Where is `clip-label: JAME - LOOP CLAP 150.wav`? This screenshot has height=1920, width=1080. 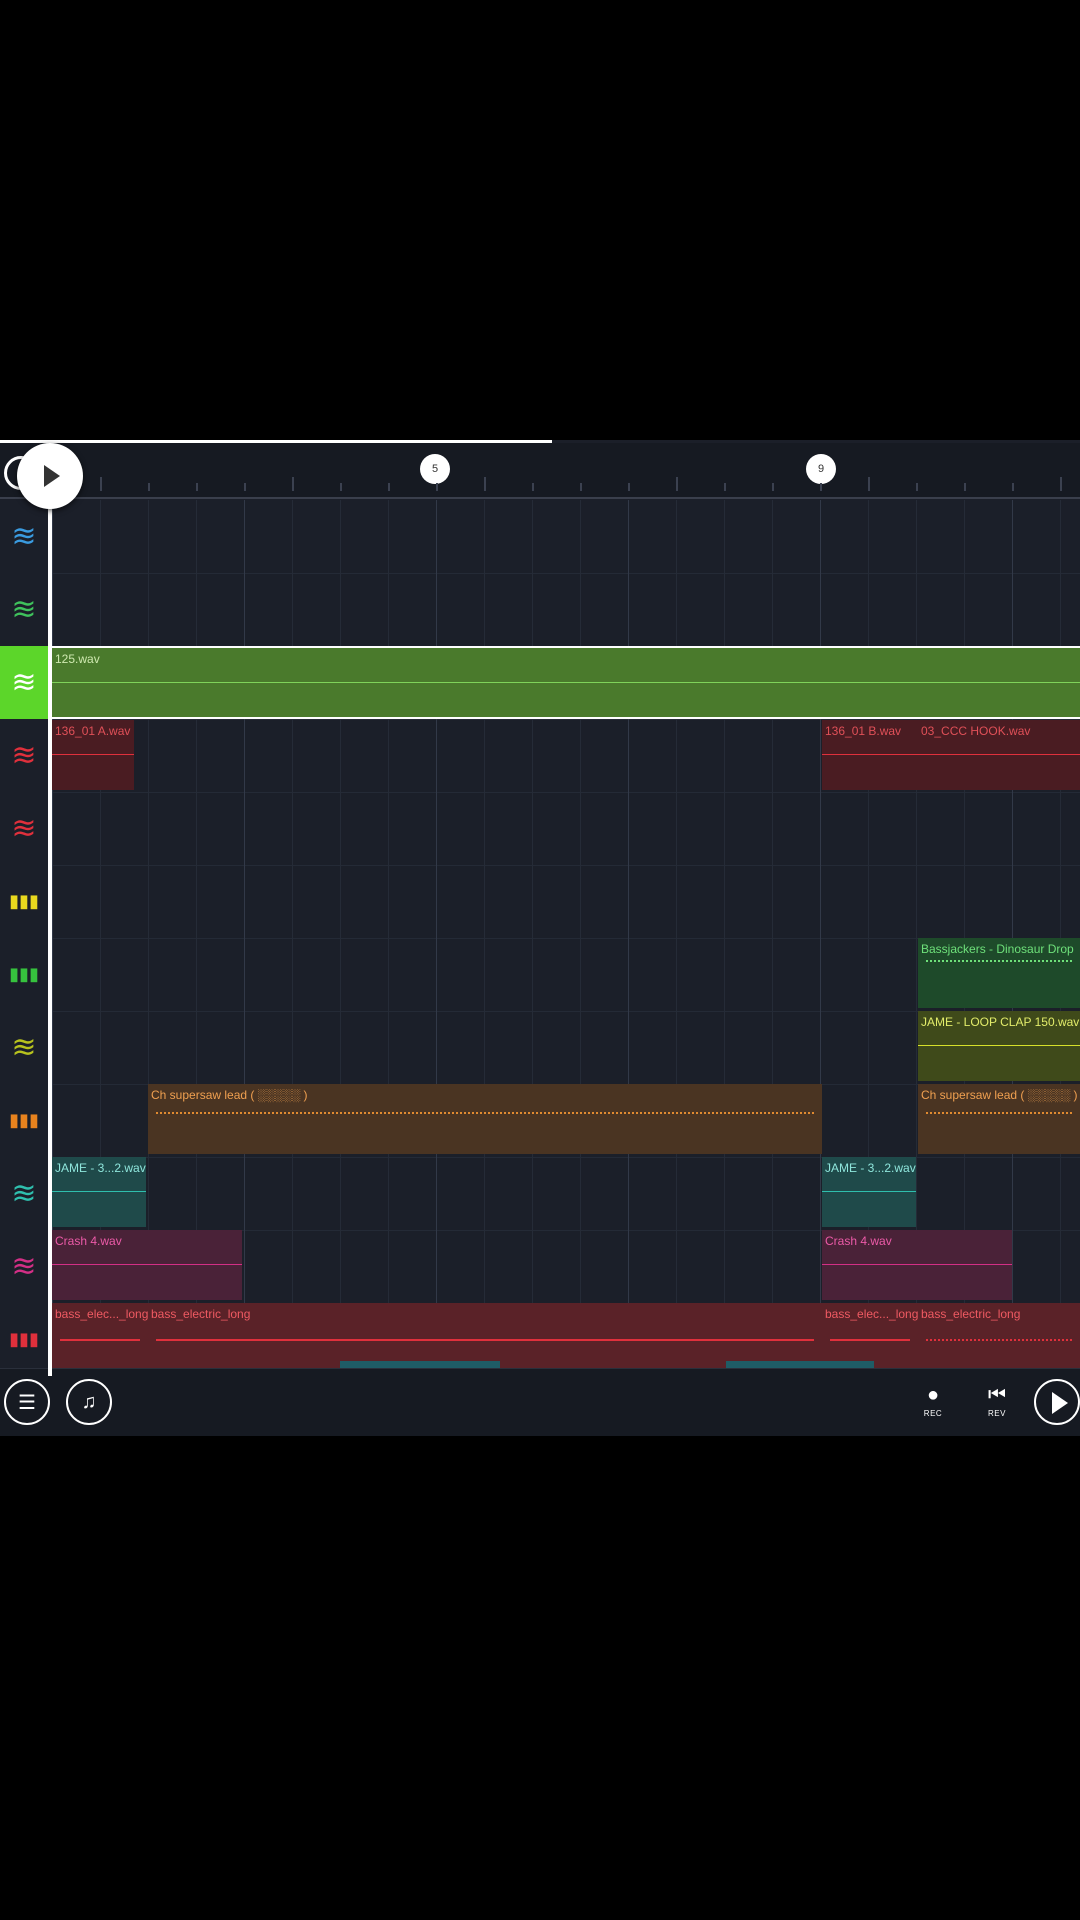
clip-label: JAME - LOOP CLAP 150.wav is located at coordinates (1000, 1022).